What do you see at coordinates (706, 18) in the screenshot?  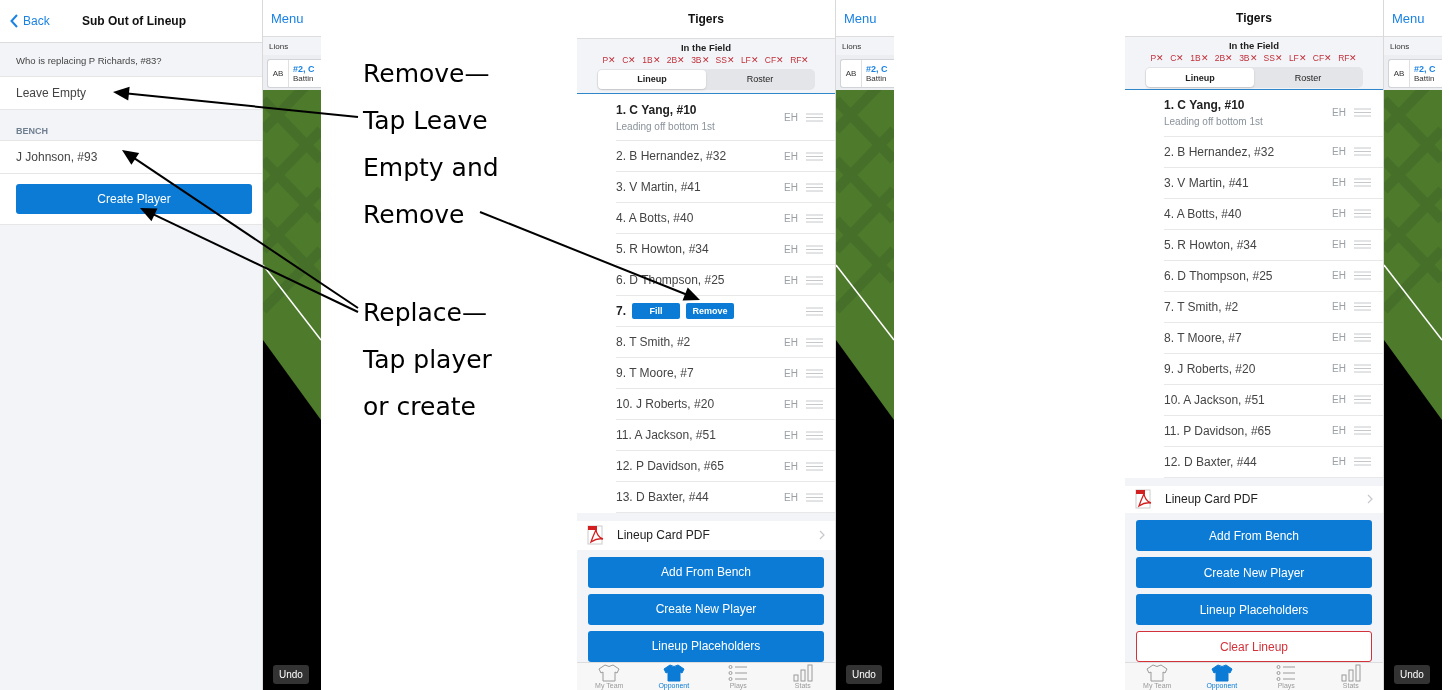 I see `team-title: Tigers` at bounding box center [706, 18].